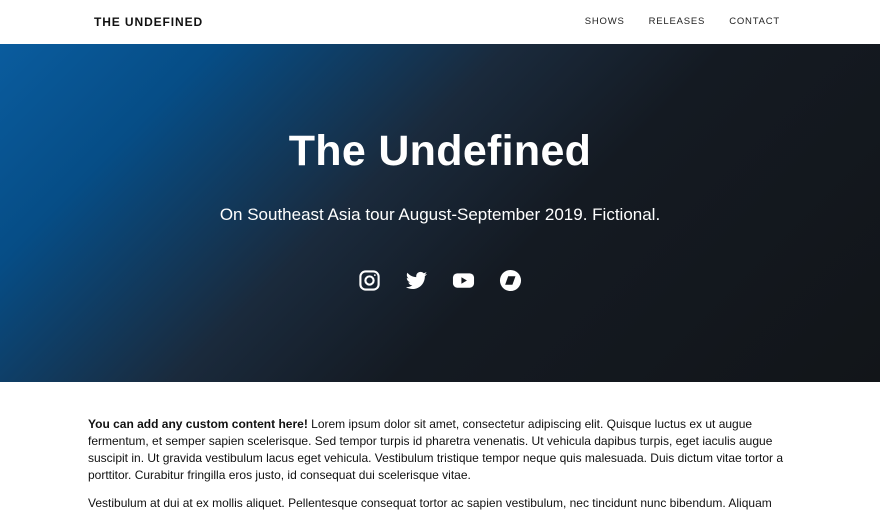 The height and width of the screenshot is (523, 880). I want to click on bandcamp-icon, so click(510, 280).